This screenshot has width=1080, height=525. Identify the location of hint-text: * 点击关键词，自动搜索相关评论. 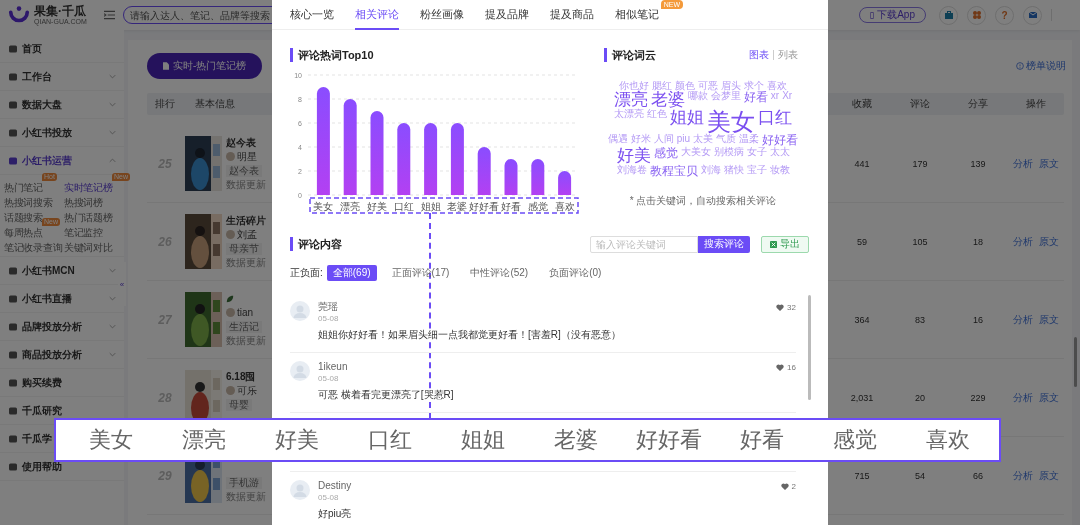
(703, 201).